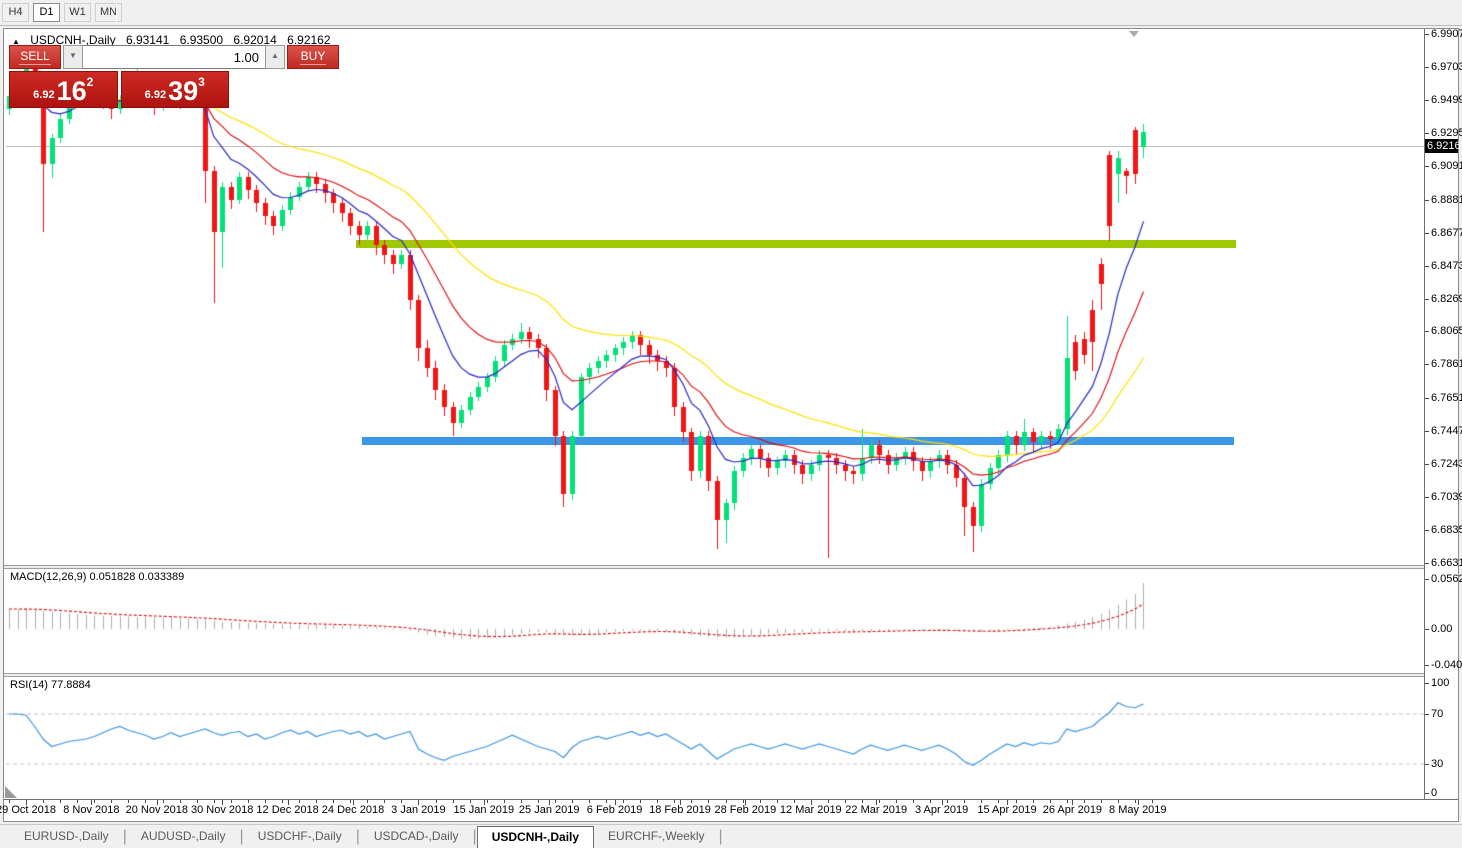 The image size is (1462, 848). What do you see at coordinates (353, 810) in the screenshot?
I see `date-tick-label: 24 Dec 2018` at bounding box center [353, 810].